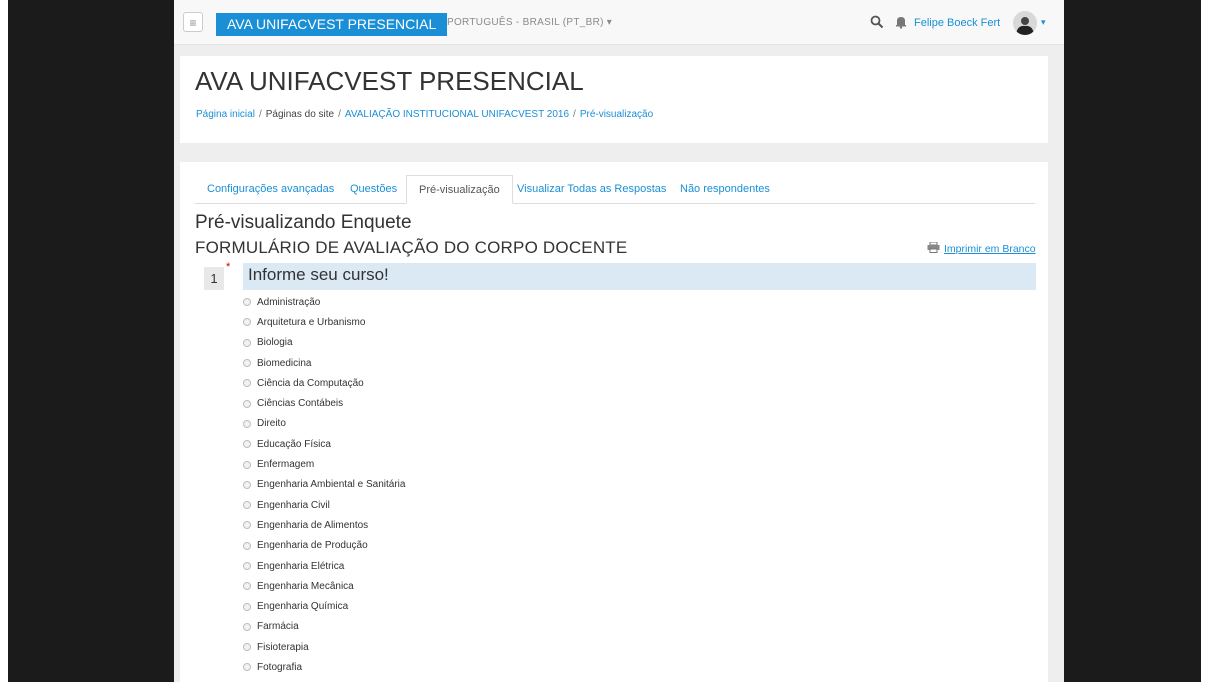  I want to click on list-item: Ciência da Computação, so click(324, 383).